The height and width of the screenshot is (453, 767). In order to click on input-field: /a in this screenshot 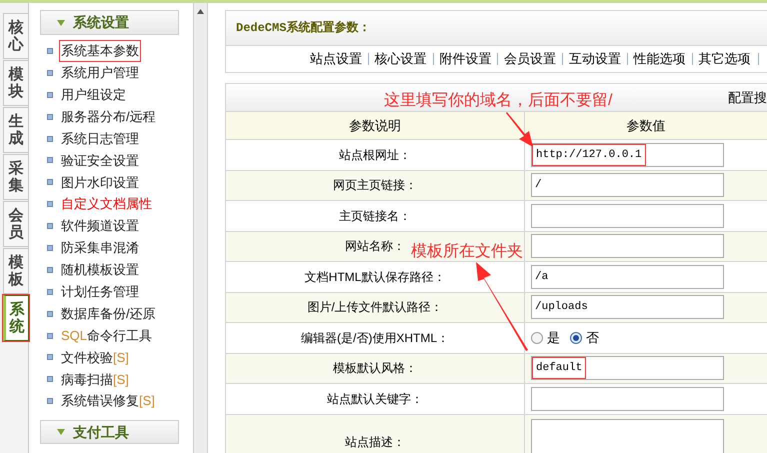, I will do `click(627, 276)`.